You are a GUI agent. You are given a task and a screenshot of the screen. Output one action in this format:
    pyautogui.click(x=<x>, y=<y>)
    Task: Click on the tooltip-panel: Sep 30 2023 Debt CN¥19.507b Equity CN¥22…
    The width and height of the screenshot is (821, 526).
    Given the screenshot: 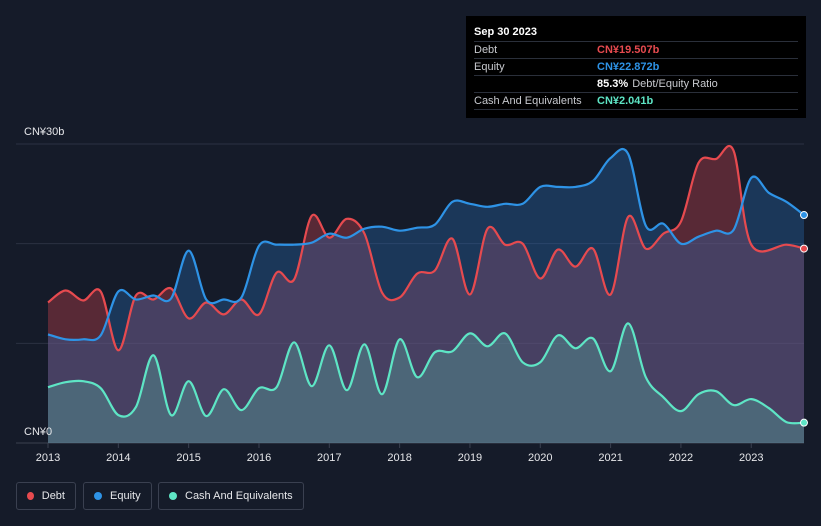 What is the action you would take?
    pyautogui.click(x=636, y=67)
    